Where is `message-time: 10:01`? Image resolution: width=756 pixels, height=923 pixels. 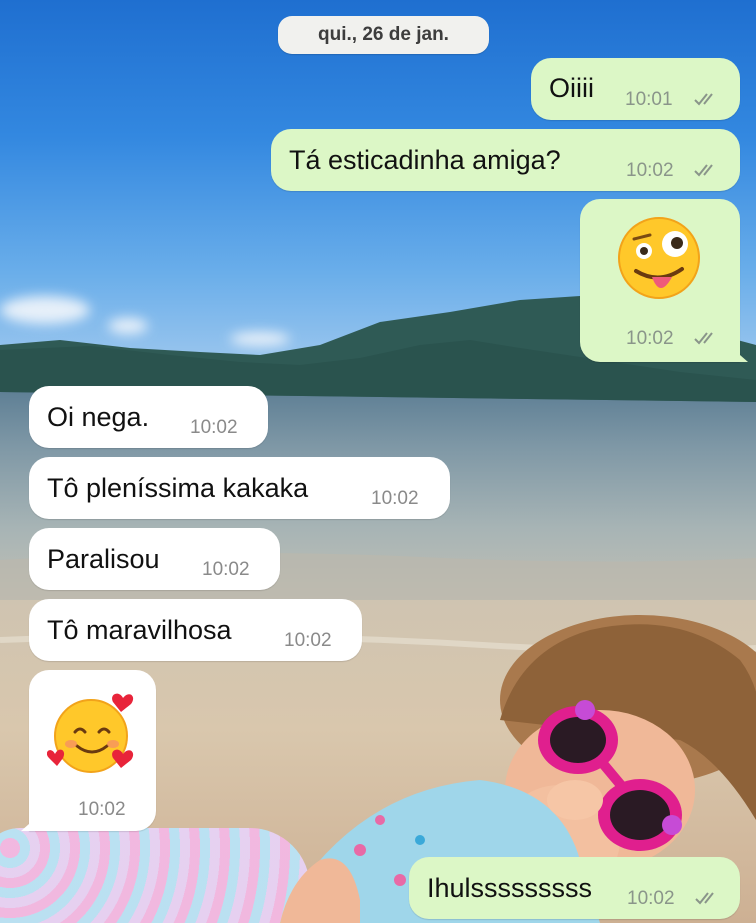
message-time: 10:01 is located at coordinates (649, 99).